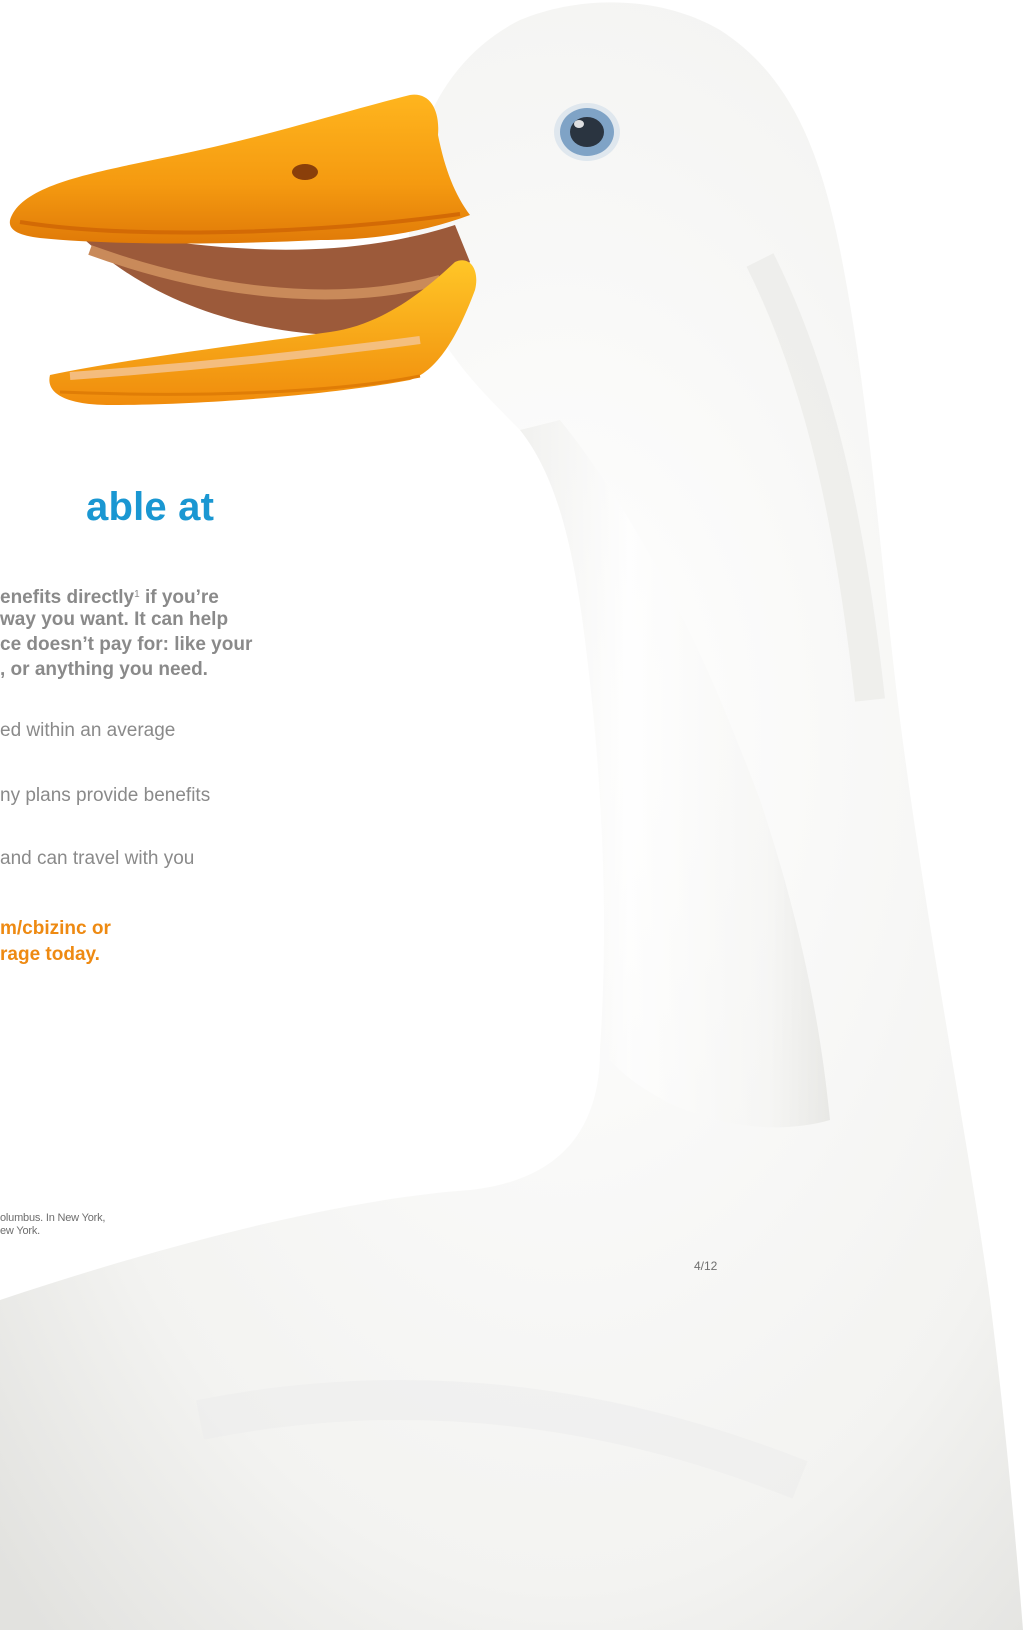  Describe the element at coordinates (50, 954) in the screenshot. I see `cta-line-2: rage today.` at that location.